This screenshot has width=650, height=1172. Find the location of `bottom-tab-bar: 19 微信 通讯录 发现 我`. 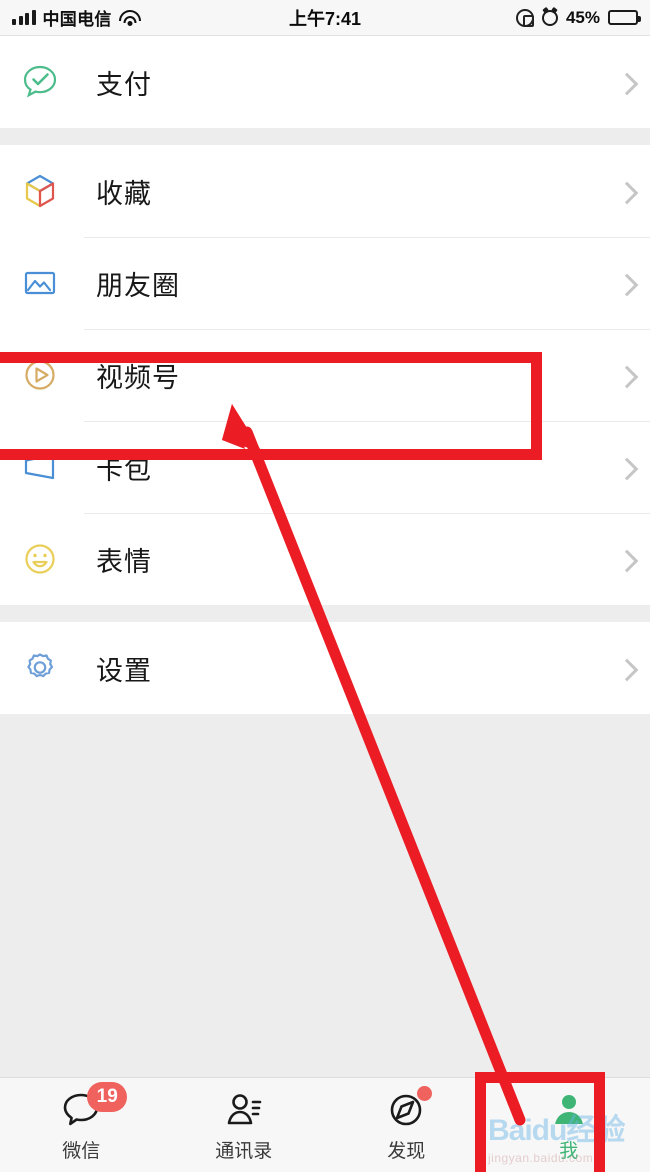

bottom-tab-bar: 19 微信 通讯录 发现 我 is located at coordinates (325, 1124).